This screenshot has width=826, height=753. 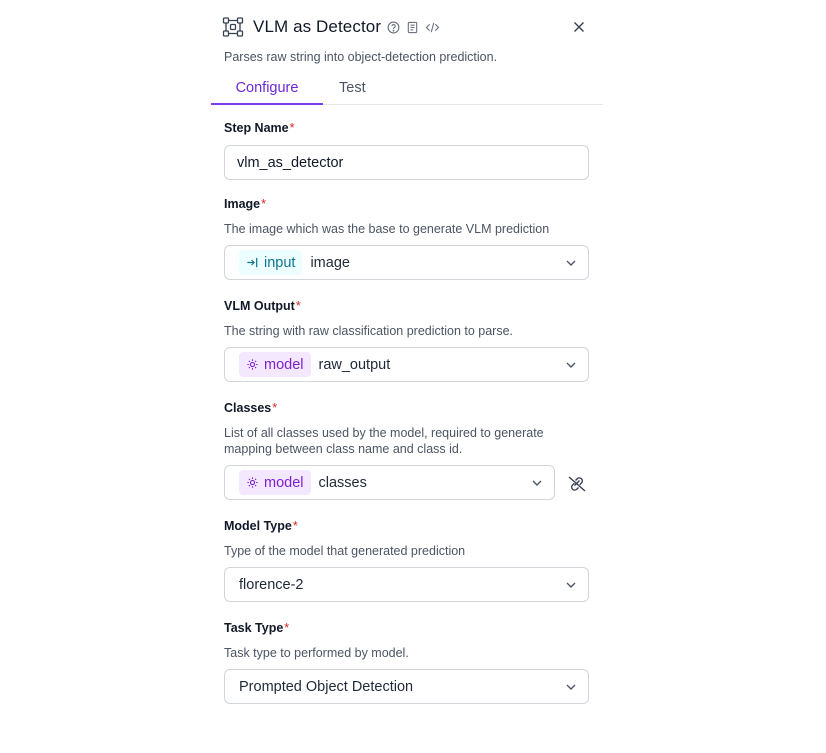 What do you see at coordinates (261, 526) in the screenshot?
I see `model-type-label: Model Type*` at bounding box center [261, 526].